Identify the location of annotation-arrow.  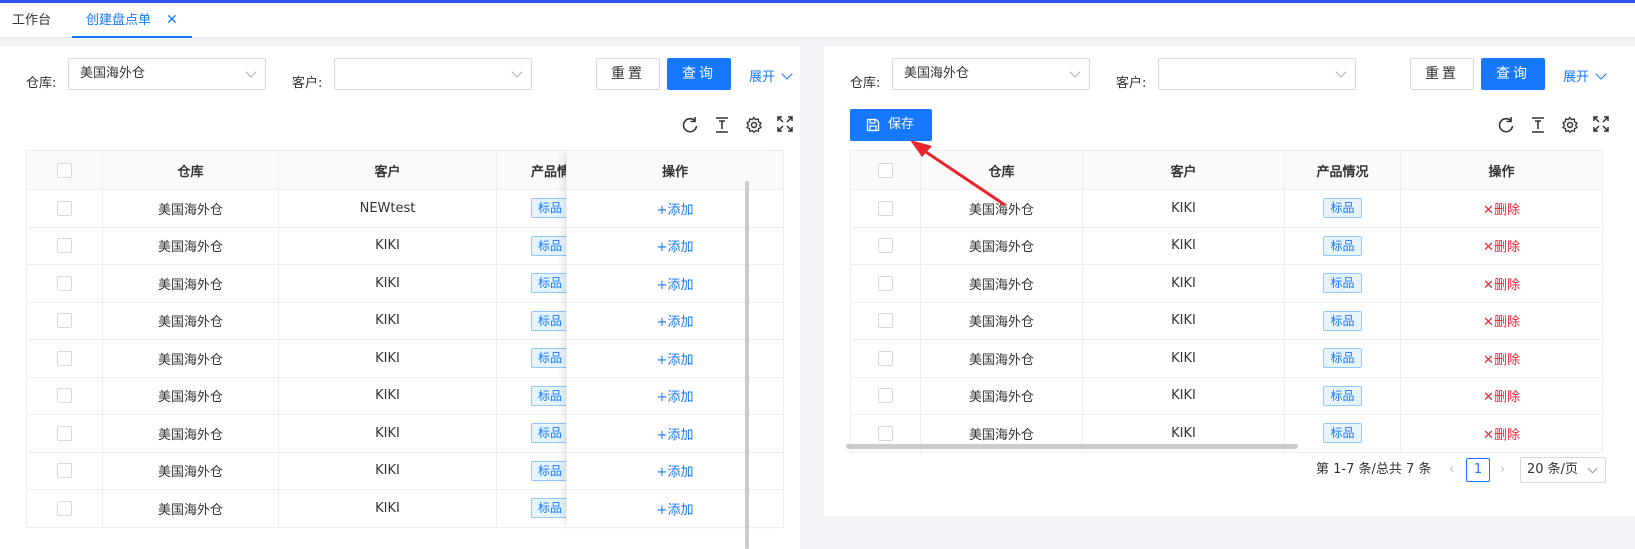
(958, 173).